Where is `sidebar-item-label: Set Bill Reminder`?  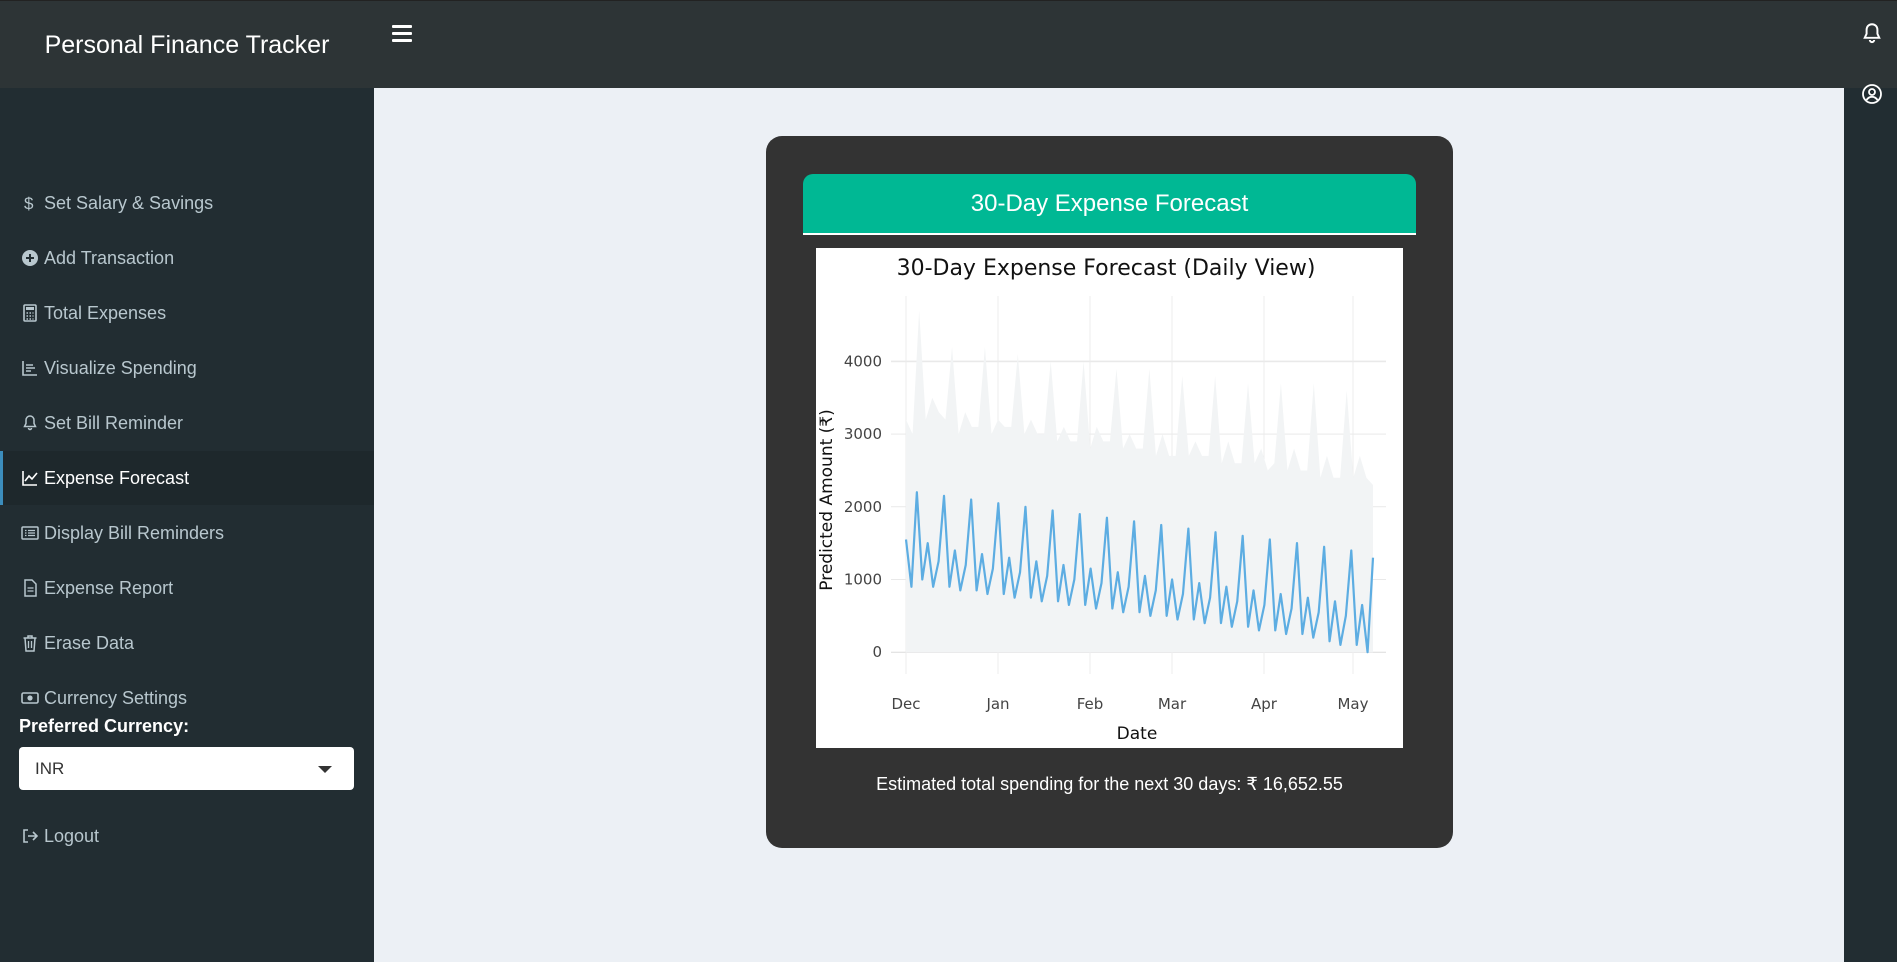
sidebar-item-label: Set Bill Reminder is located at coordinates (114, 422).